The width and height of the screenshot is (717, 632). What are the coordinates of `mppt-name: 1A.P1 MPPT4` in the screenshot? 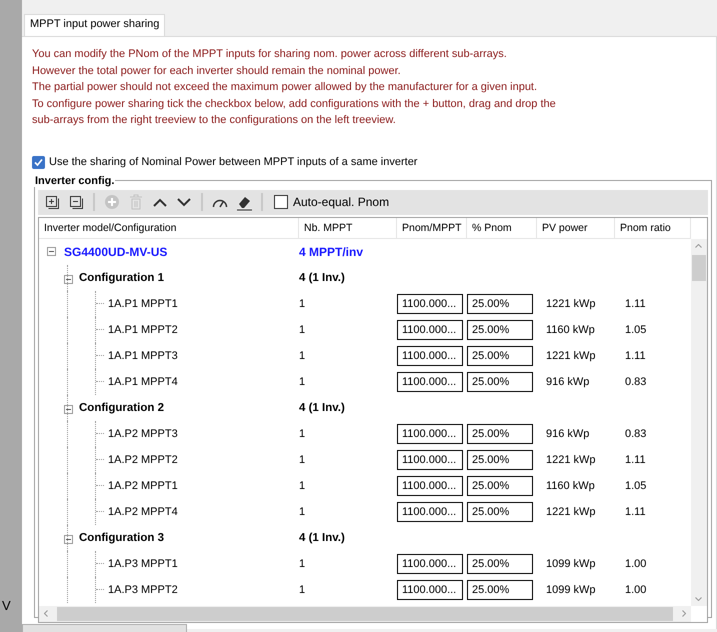 It's located at (143, 382).